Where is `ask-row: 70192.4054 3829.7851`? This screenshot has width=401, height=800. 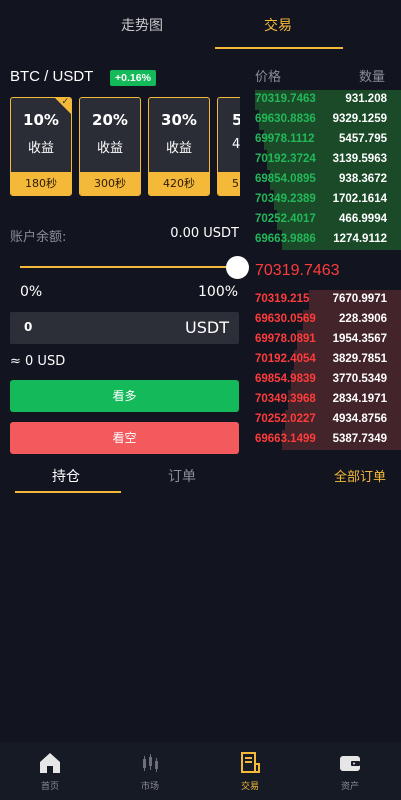
ask-row: 70192.4054 3829.7851 is located at coordinates (326, 360).